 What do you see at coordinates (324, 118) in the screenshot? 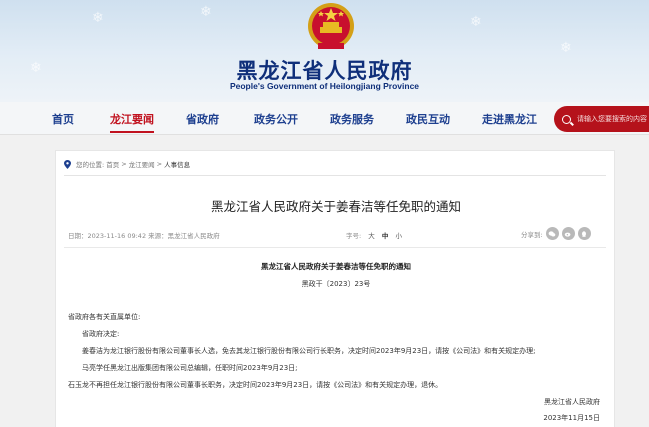
I see `main-nav: 首页 龙江要闻 省政府 政务公开 政务服务 政民互动 走进黑龙江` at bounding box center [324, 118].